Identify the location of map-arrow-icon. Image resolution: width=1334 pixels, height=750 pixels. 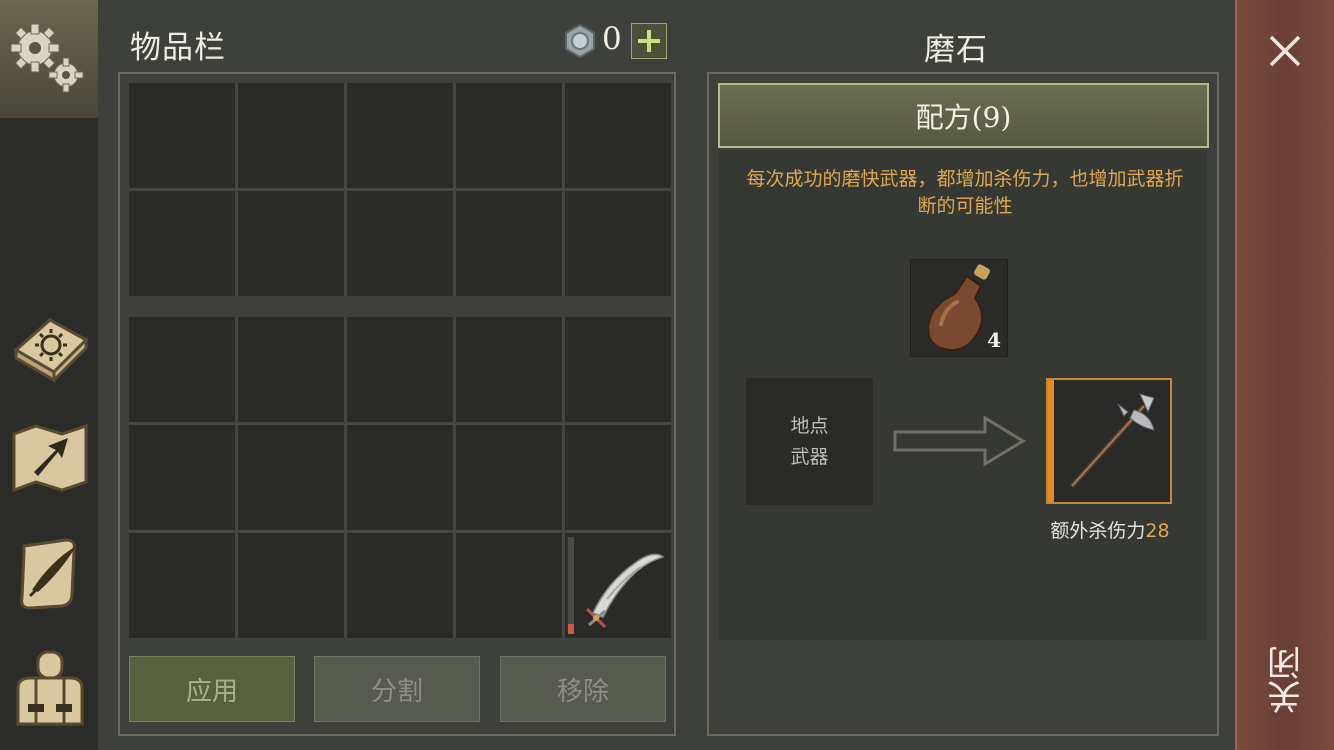
(50, 458).